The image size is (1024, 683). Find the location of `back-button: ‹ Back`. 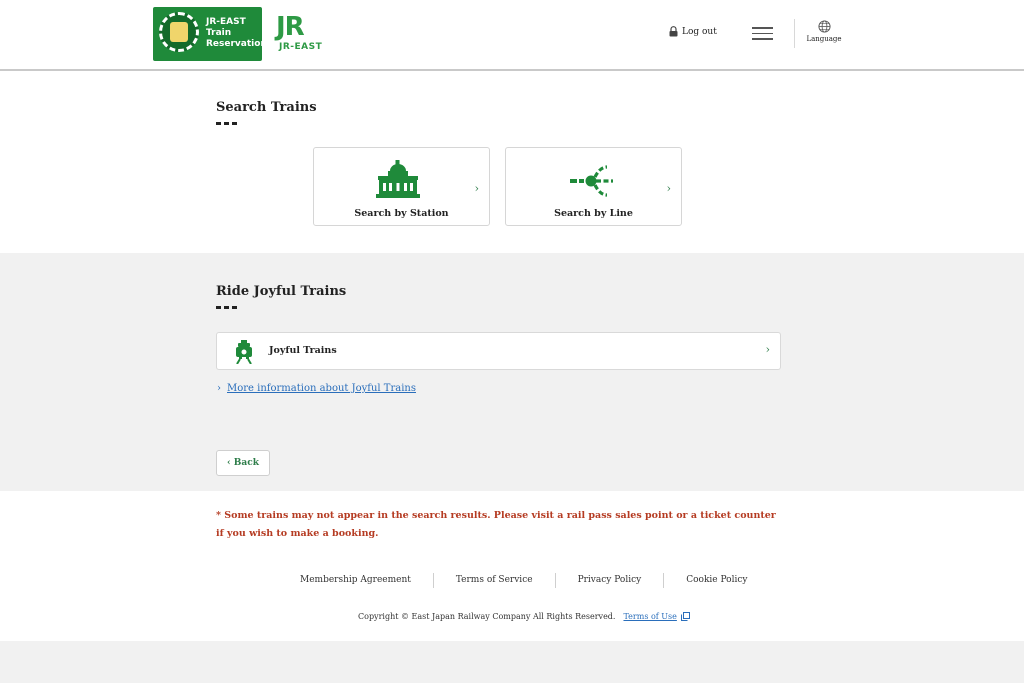

back-button: ‹ Back is located at coordinates (243, 463).